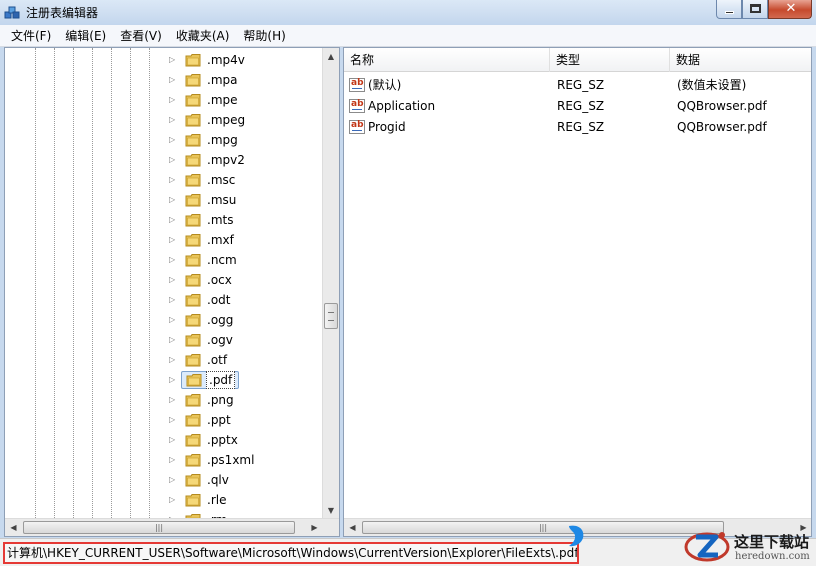 The image size is (816, 566). I want to click on tree-item: ▷ .otf, so click(243, 360).